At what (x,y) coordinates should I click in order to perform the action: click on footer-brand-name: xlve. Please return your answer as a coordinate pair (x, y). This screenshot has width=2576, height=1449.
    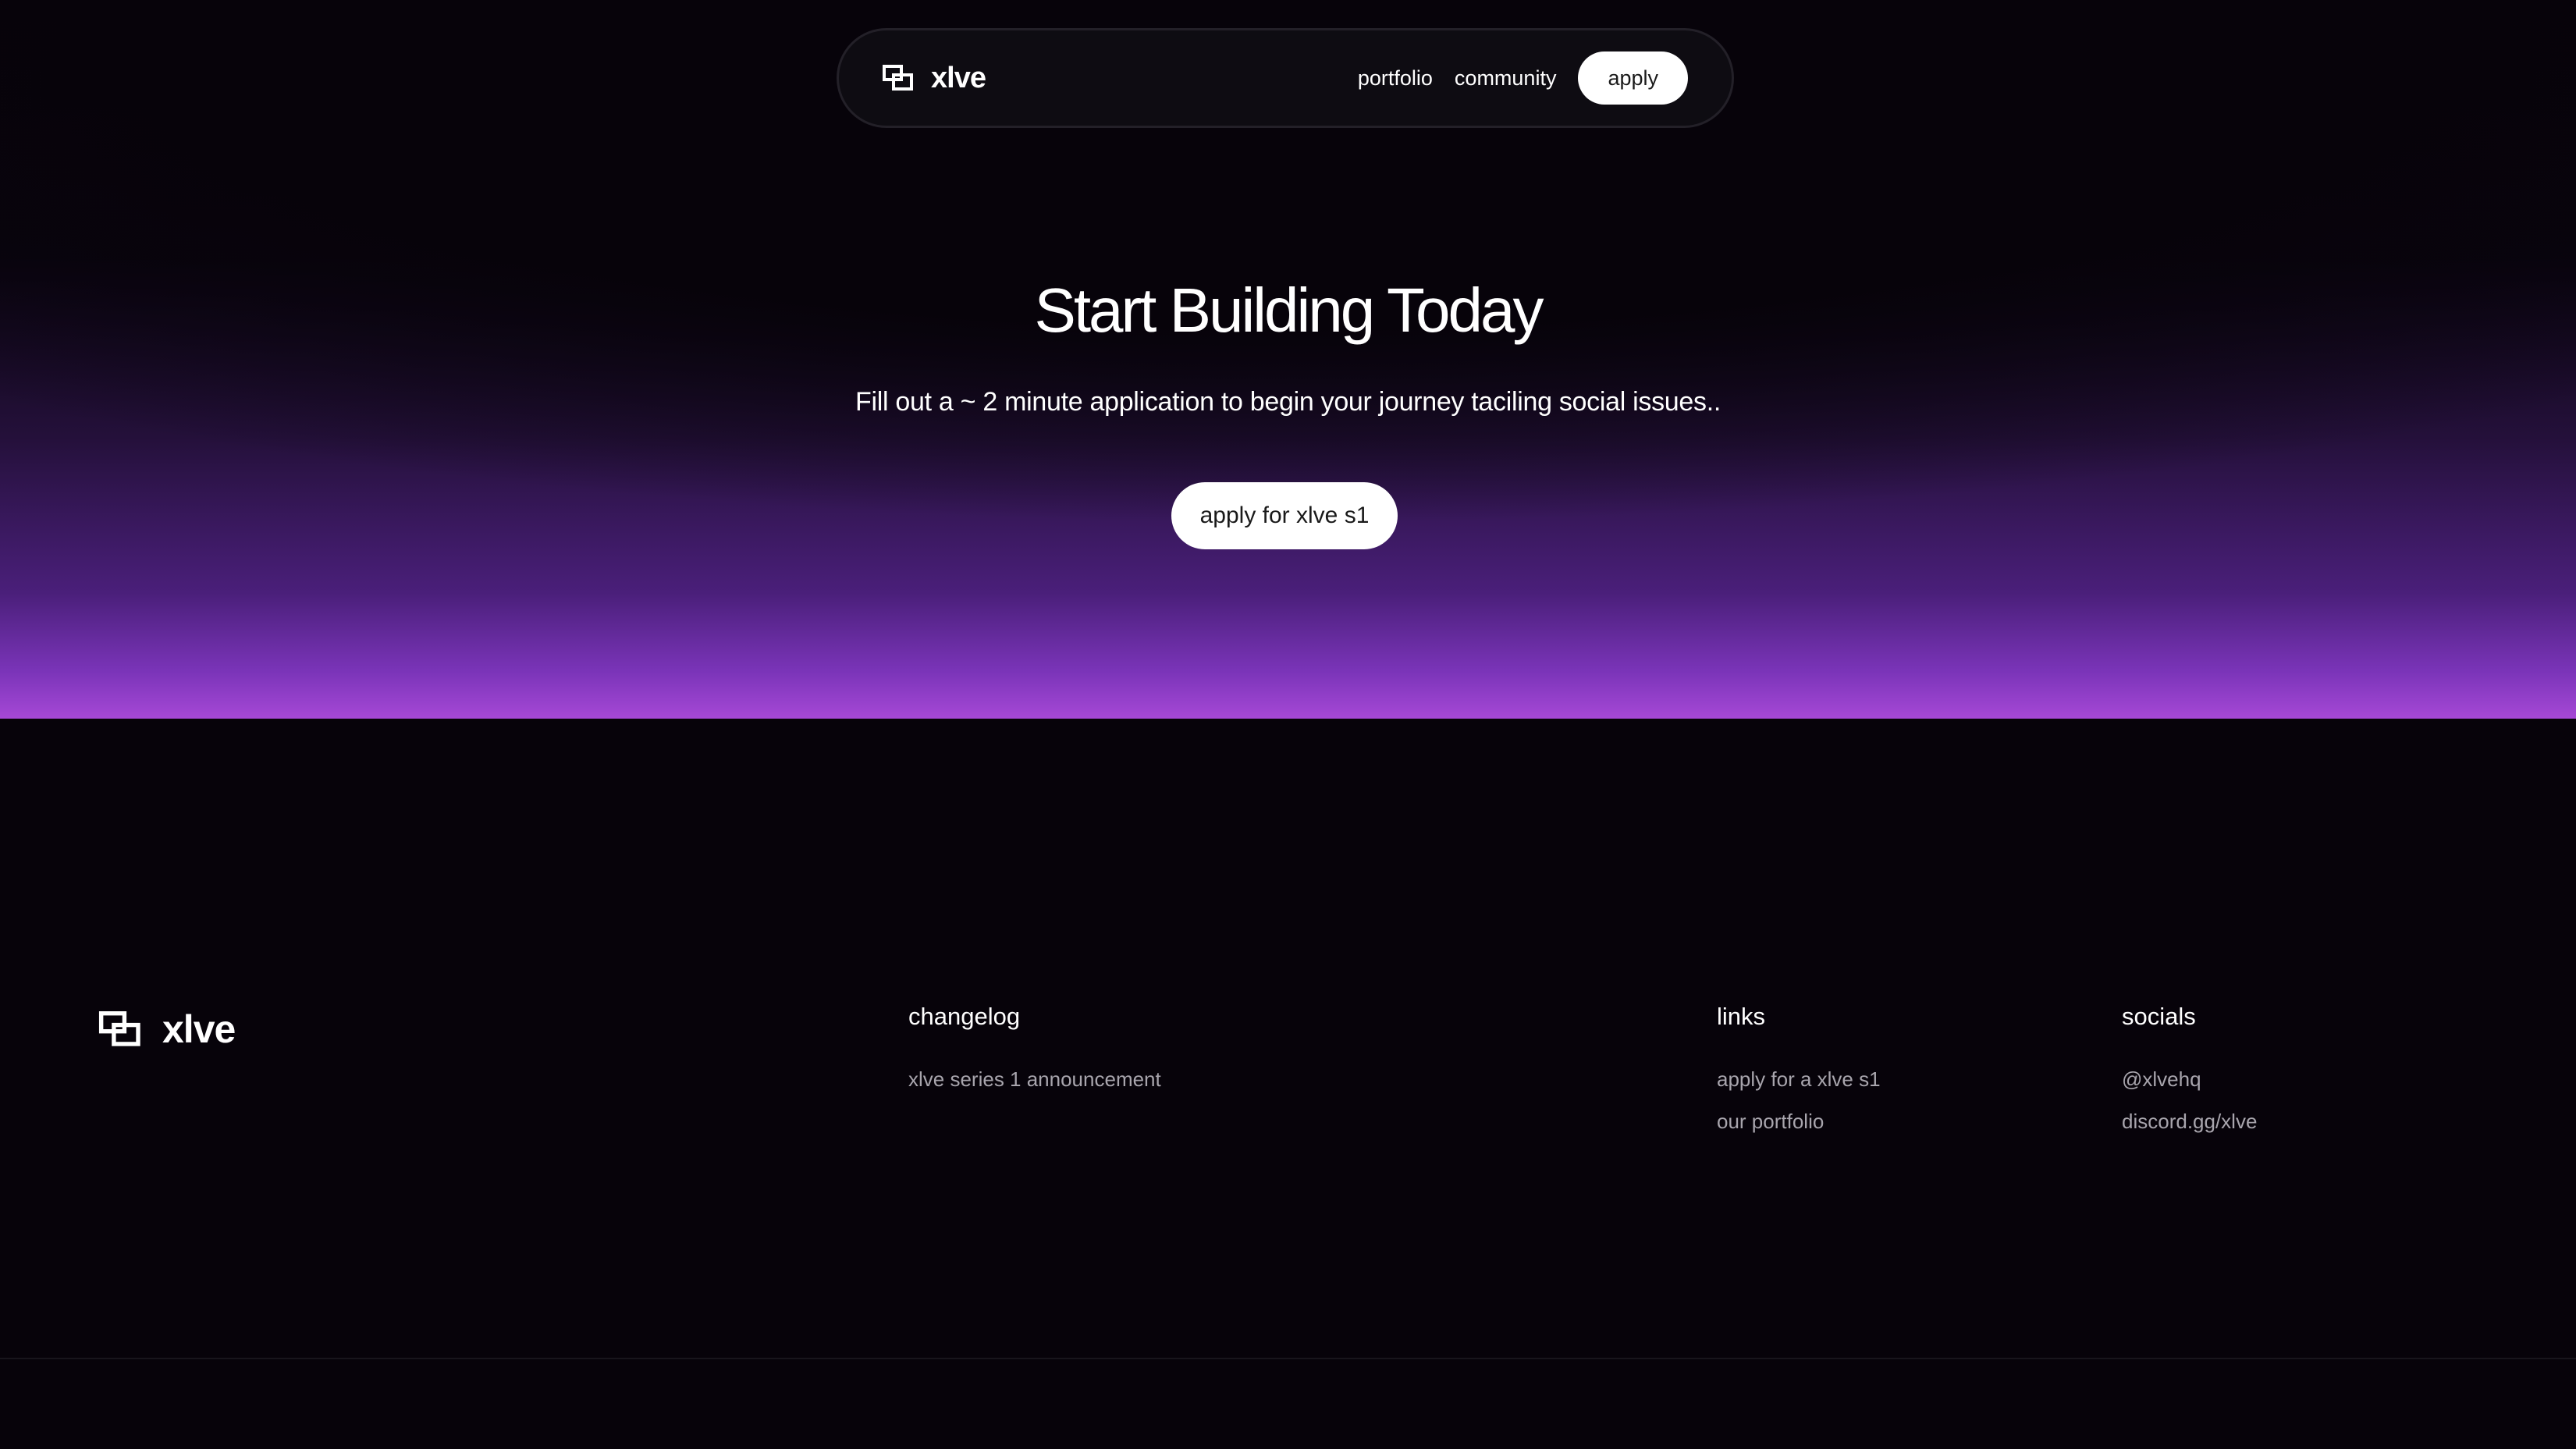
    Looking at the image, I should click on (199, 1029).